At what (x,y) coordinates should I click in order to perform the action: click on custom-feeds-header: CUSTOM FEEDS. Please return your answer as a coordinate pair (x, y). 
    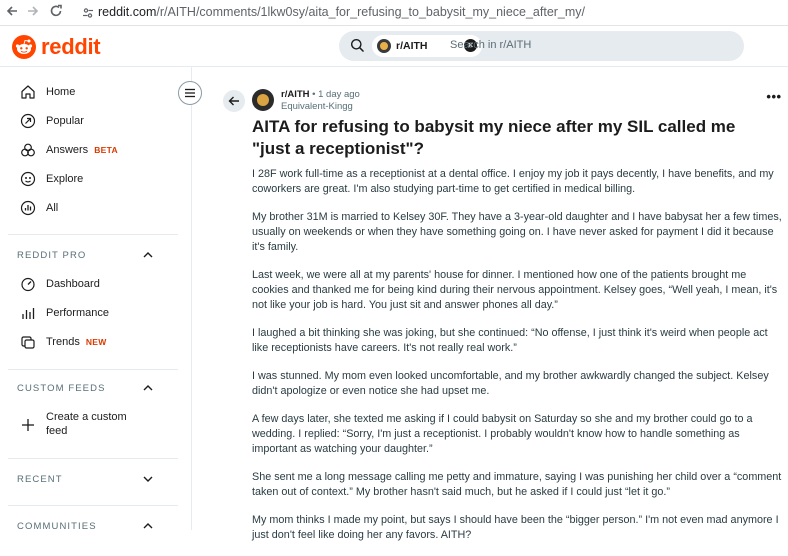
    Looking at the image, I should click on (92, 391).